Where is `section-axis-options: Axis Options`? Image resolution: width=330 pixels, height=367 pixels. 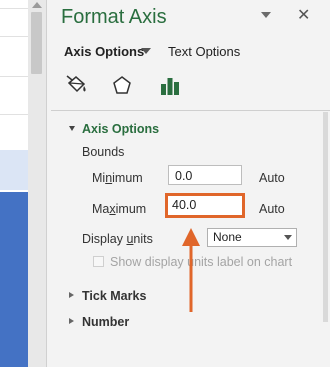
section-axis-options: Axis Options is located at coordinates (120, 129).